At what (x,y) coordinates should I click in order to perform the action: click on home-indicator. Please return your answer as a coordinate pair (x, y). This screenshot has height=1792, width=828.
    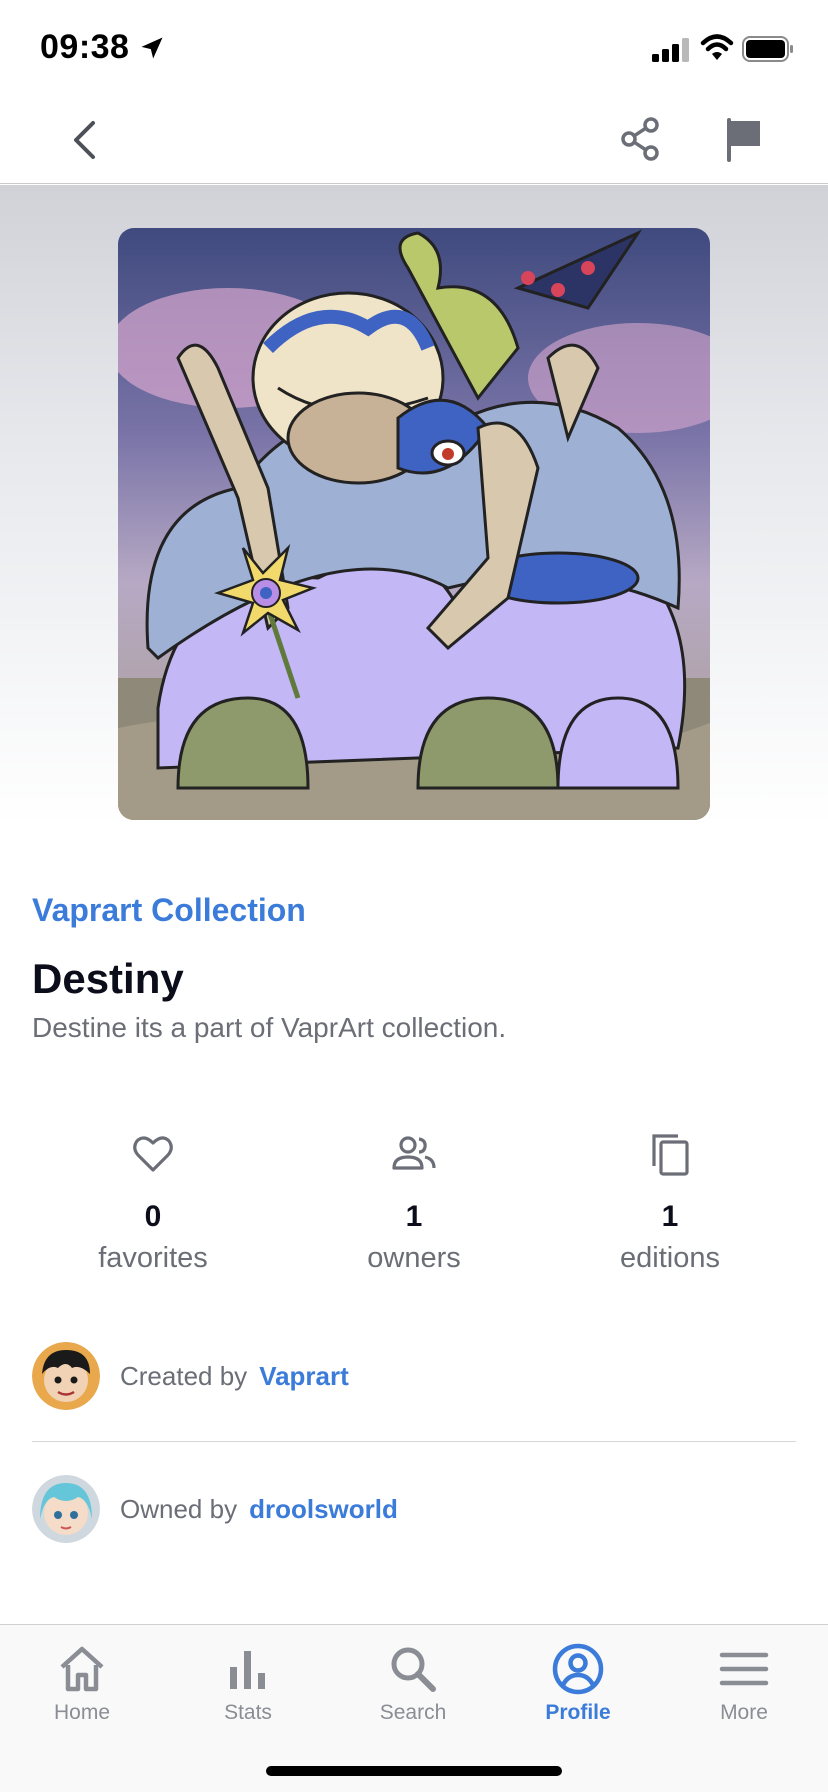
    Looking at the image, I should click on (414, 1771).